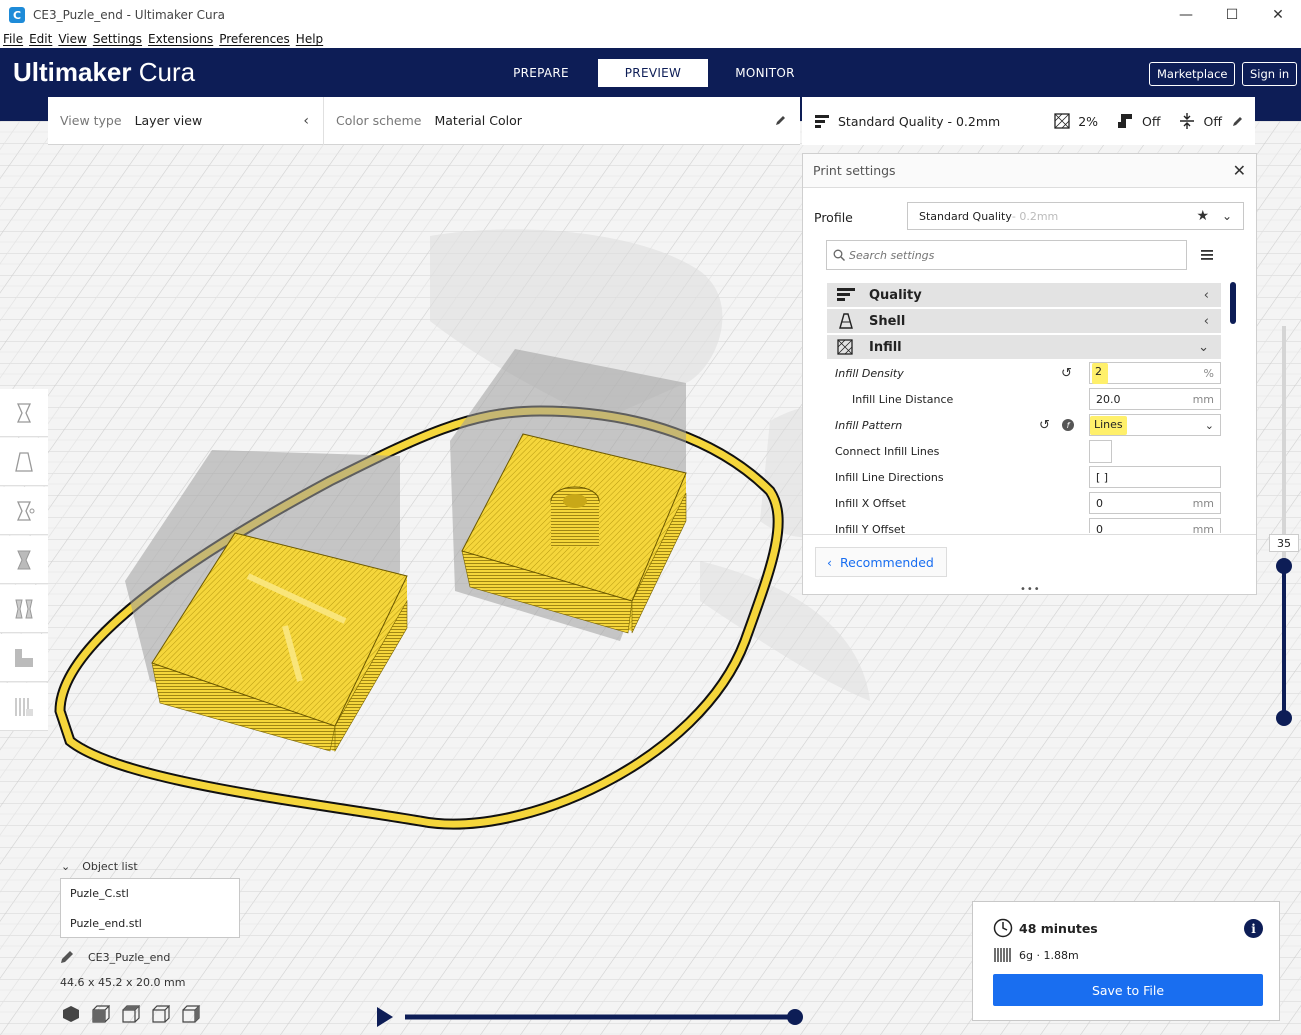 This screenshot has height=1035, width=1301. I want to click on support-blocker-button, so click(24, 658).